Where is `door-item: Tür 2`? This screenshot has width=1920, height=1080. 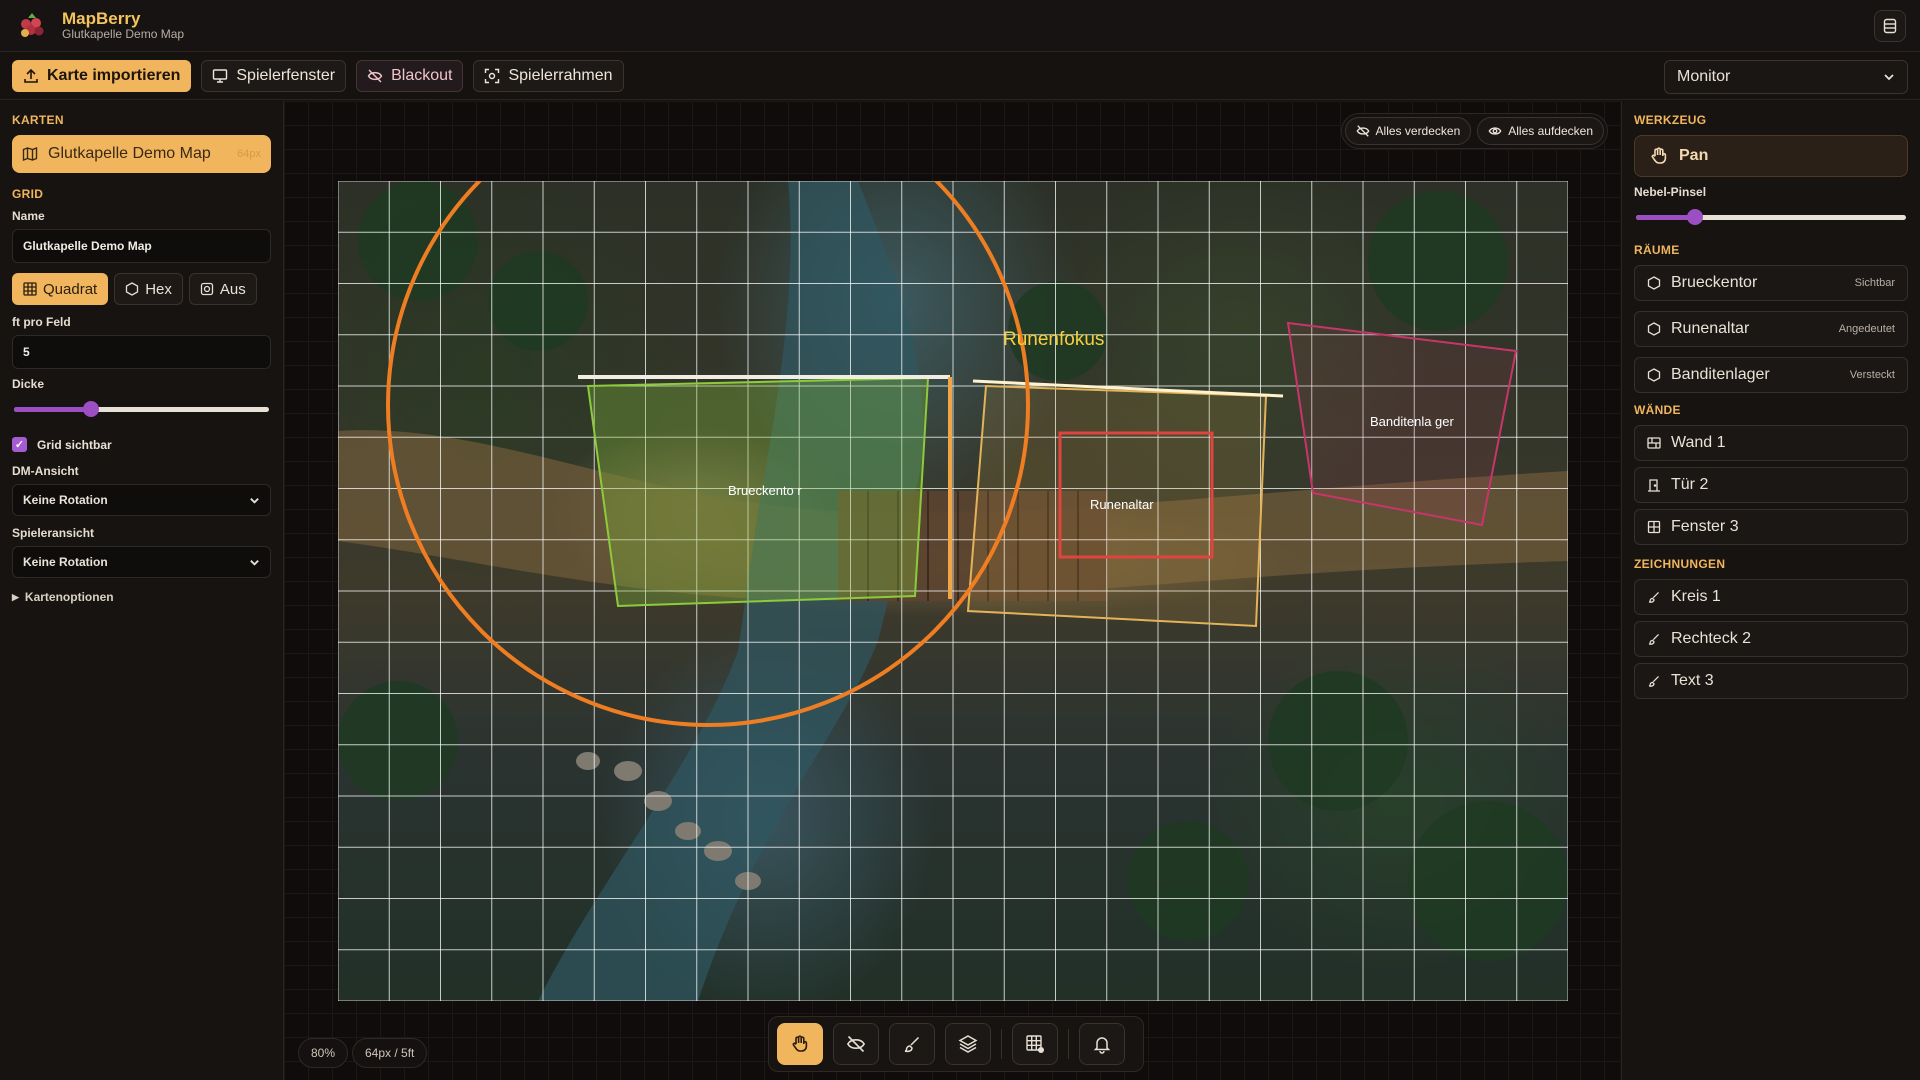
door-item: Tür 2 is located at coordinates (1771, 485).